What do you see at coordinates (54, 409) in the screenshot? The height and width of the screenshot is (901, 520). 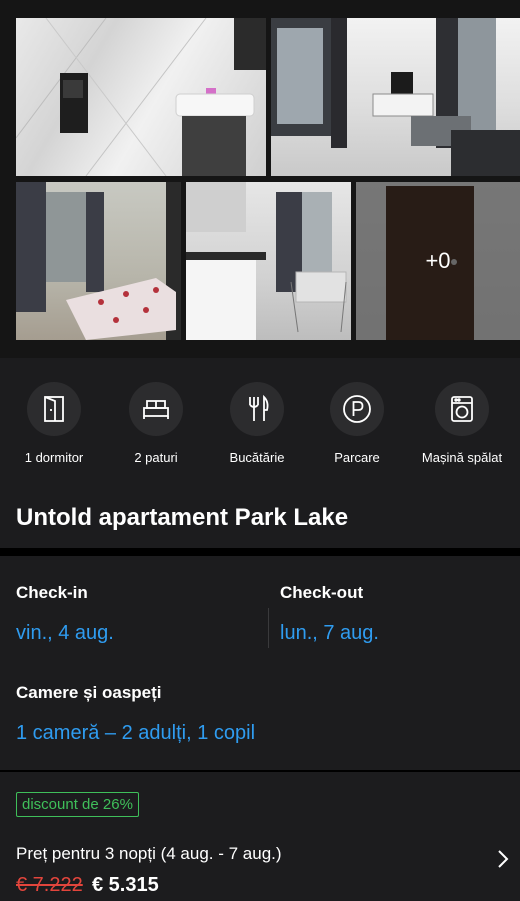 I see `door-icon` at bounding box center [54, 409].